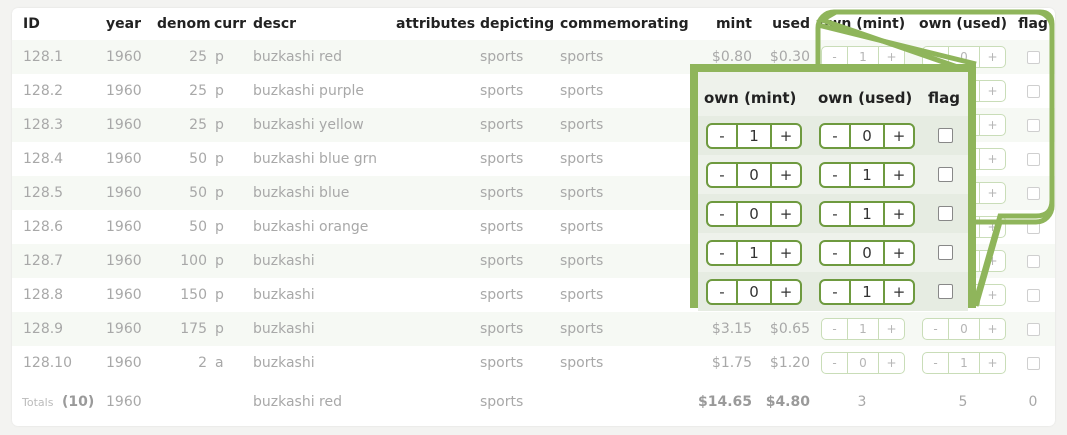 The height and width of the screenshot is (435, 1067). Describe the element at coordinates (963, 24) in the screenshot. I see `col-own-used: own (used)` at that location.